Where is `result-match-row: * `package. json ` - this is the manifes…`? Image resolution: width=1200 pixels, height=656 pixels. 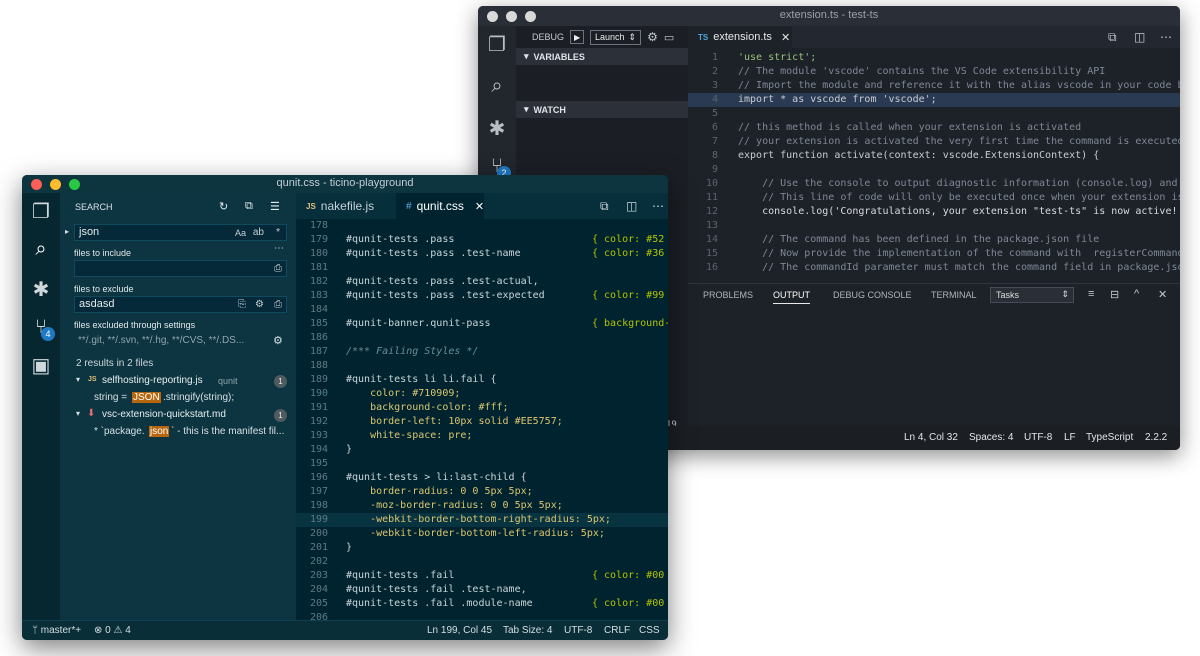
result-match-row: * `package. json ` - this is the manifes… is located at coordinates (178, 432).